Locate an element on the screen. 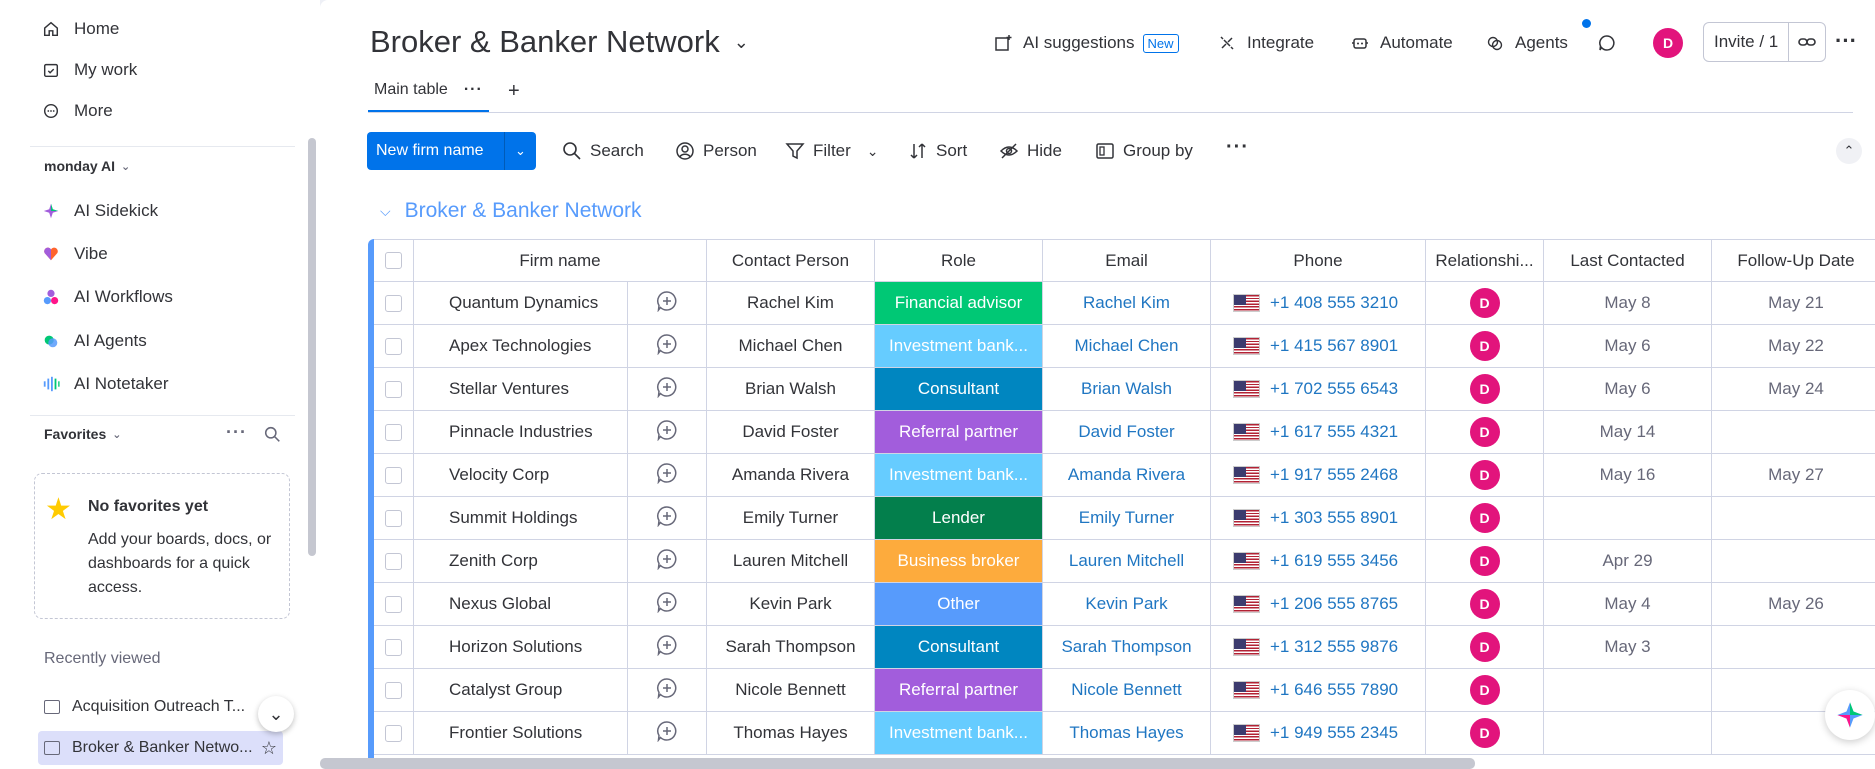 The image size is (1875, 769). phone-number: +1 206 555 8765 is located at coordinates (1334, 604).